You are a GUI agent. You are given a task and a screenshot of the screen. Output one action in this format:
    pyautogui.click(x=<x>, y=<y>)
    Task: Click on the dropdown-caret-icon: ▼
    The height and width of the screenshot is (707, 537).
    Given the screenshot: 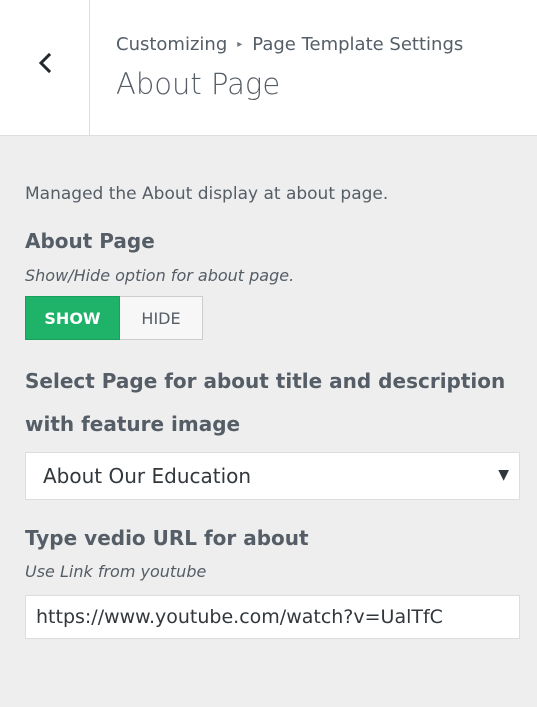 What is the action you would take?
    pyautogui.click(x=503, y=475)
    